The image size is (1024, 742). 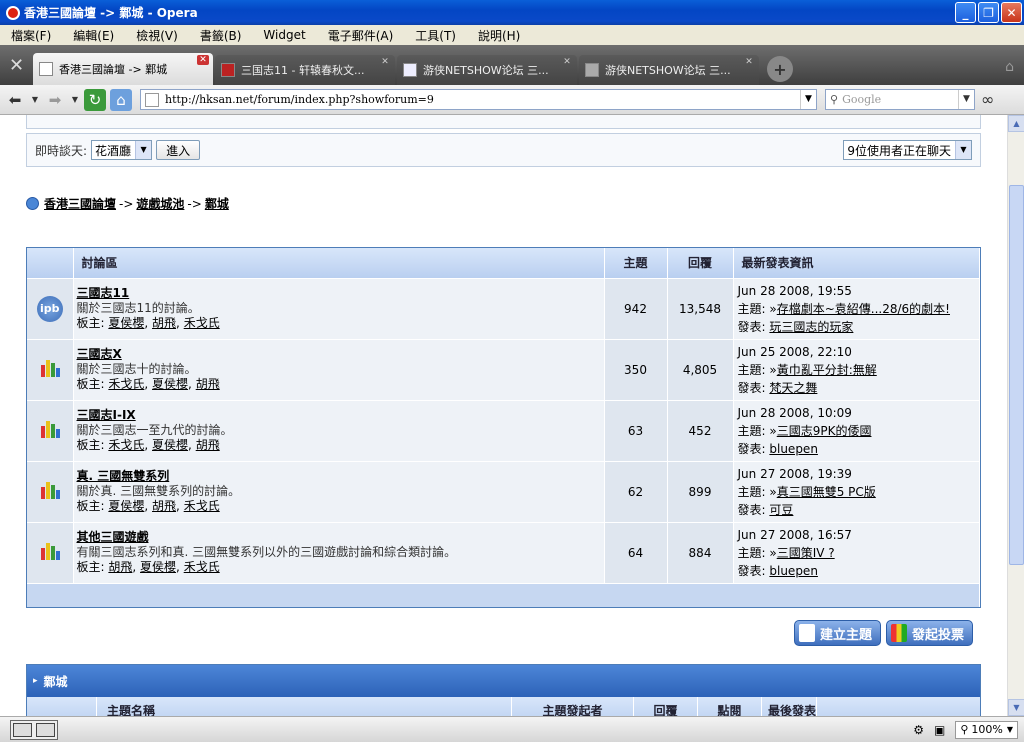 What do you see at coordinates (965, 12) in the screenshot?
I see `minimize-button: _` at bounding box center [965, 12].